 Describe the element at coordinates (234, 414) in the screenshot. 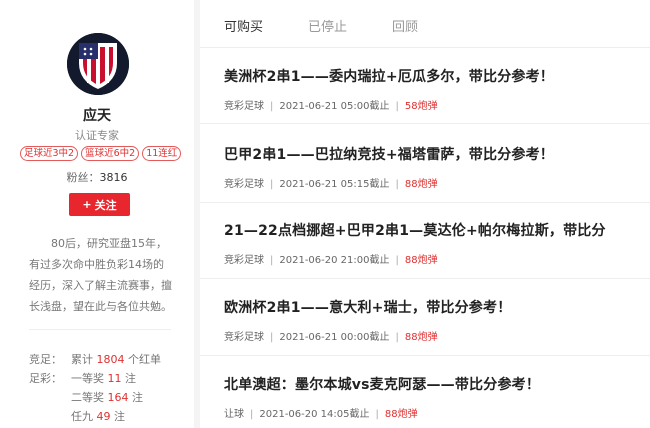

I see `article-category: 让球` at that location.